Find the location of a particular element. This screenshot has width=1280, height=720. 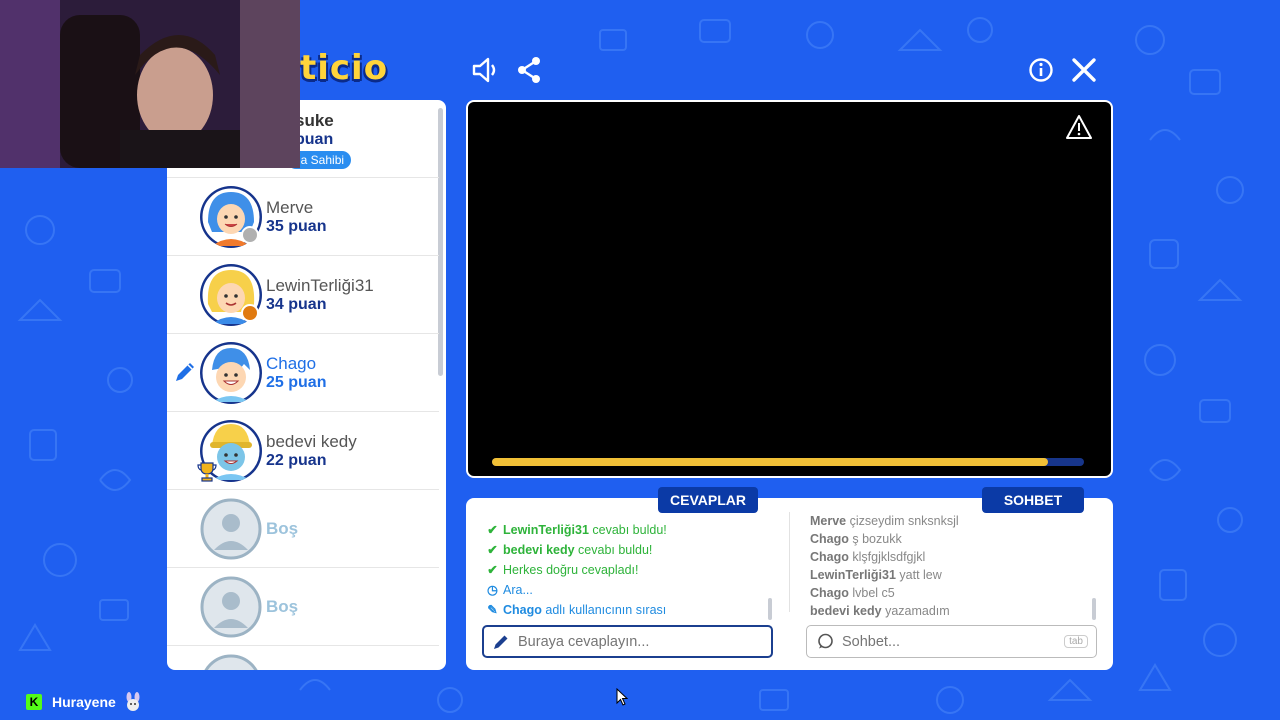

chat-line: Merve çizseydim snksnksjl is located at coordinates (950, 521).